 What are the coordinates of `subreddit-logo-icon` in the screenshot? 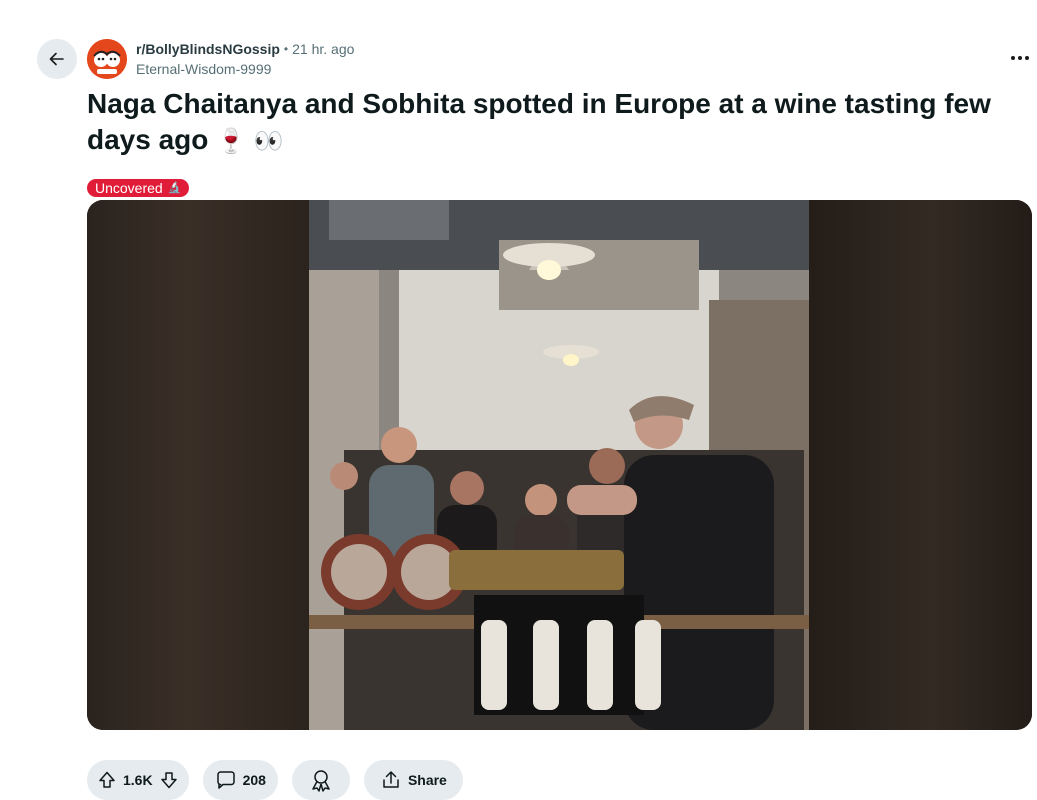 It's located at (107, 59).